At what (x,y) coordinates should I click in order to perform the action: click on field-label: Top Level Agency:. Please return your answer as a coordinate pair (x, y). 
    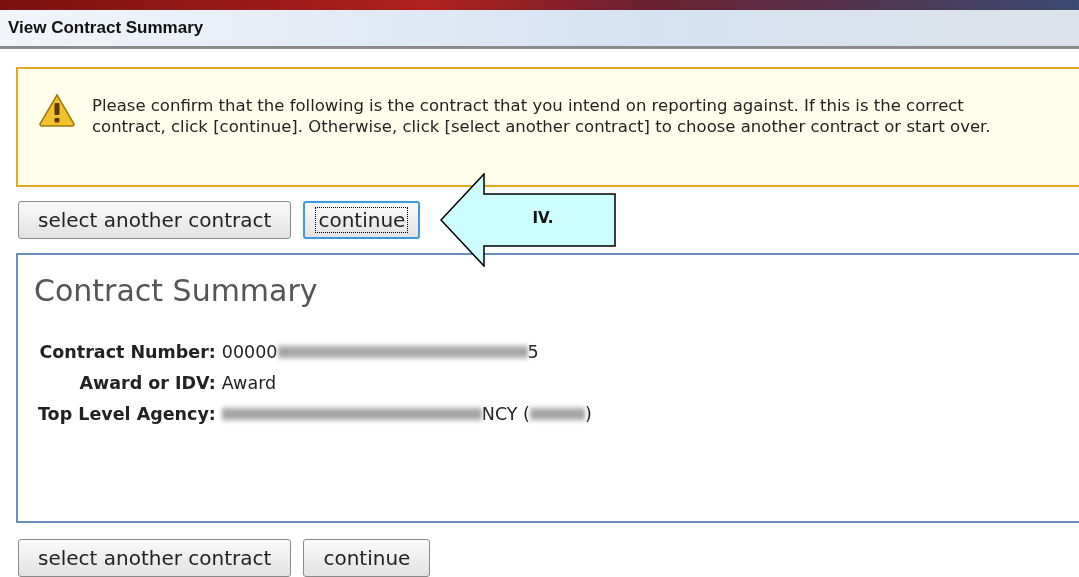
    Looking at the image, I should click on (127, 414).